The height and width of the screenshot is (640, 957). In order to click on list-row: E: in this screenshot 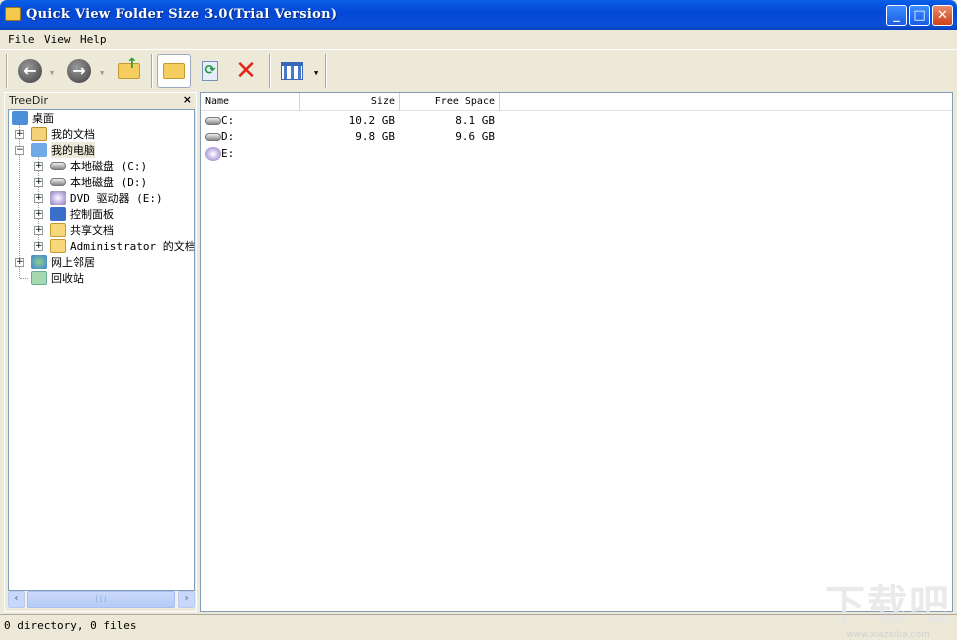, I will do `click(576, 154)`.